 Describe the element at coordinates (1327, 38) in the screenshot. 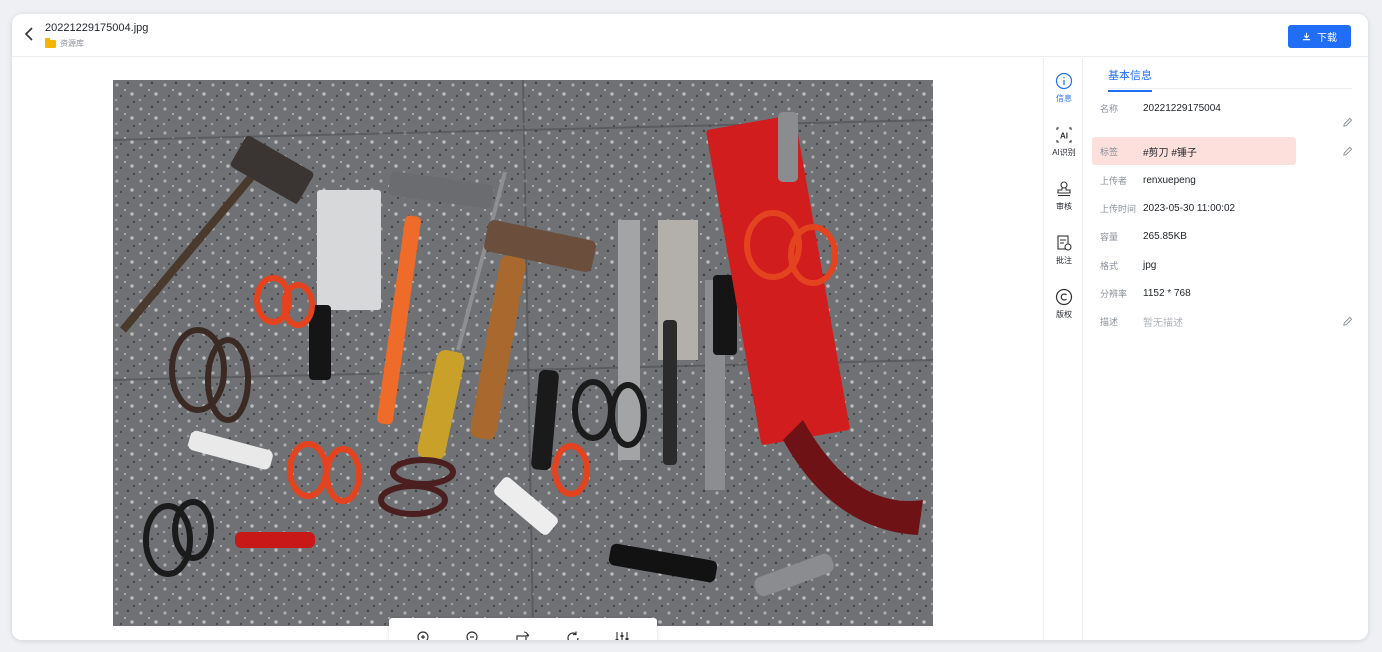

I see `download-label: 下载` at that location.